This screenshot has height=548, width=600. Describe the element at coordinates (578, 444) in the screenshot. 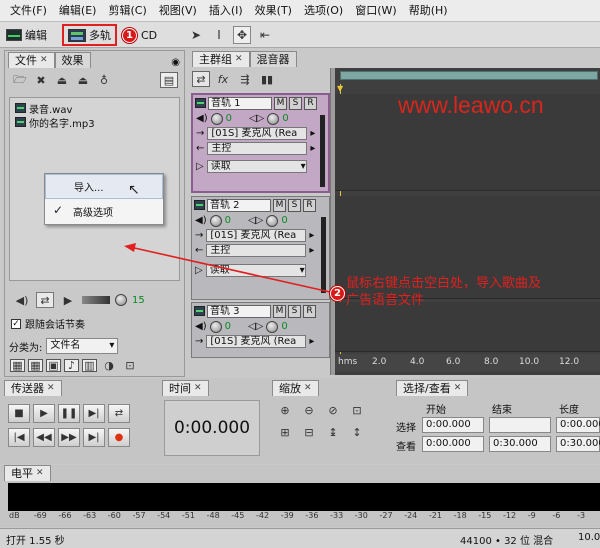

I see `view-length-field: 0:30.000` at that location.